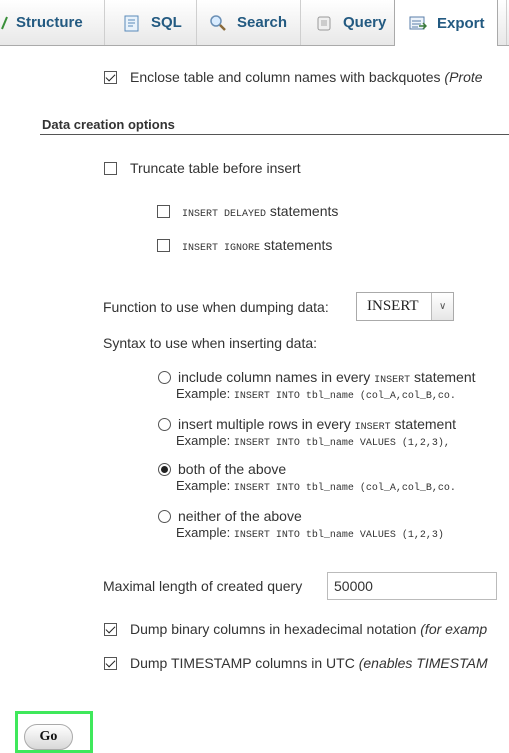 Image resolution: width=509 pixels, height=753 pixels. I want to click on insert-delayed-suffix: statements, so click(302, 211).